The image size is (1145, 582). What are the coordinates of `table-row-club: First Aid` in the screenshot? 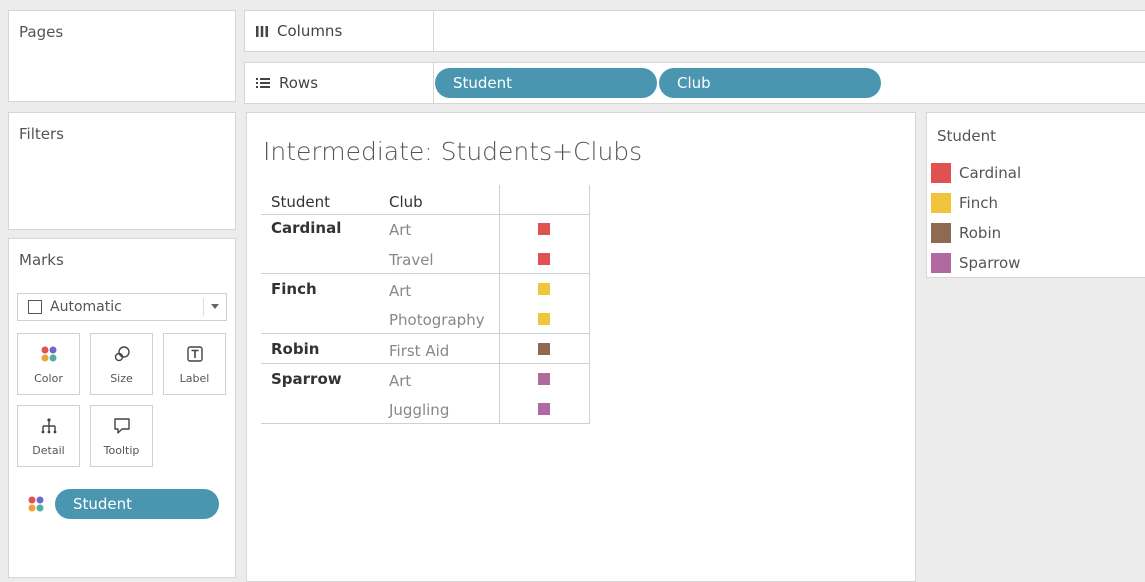 It's located at (419, 351).